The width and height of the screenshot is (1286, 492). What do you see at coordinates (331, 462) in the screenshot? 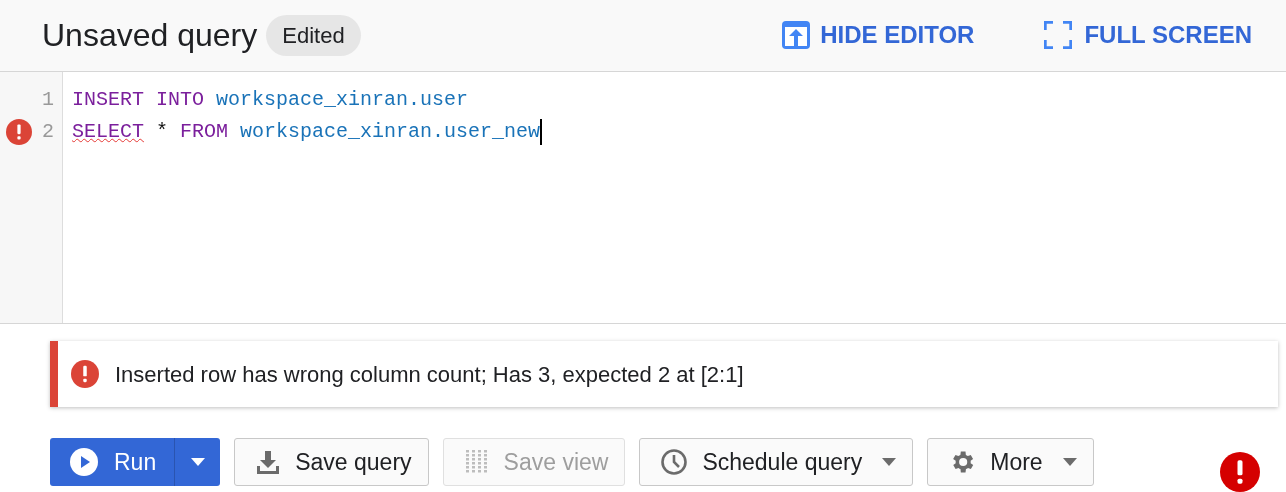
I see `toolbar-button: Save query` at bounding box center [331, 462].